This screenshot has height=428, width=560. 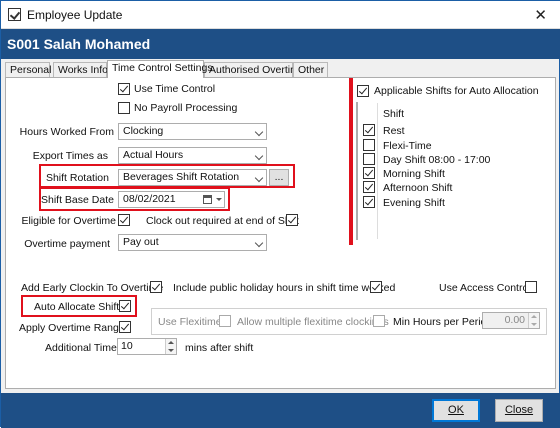 I want to click on additional-time-spinner-icon, so click(x=170, y=346).